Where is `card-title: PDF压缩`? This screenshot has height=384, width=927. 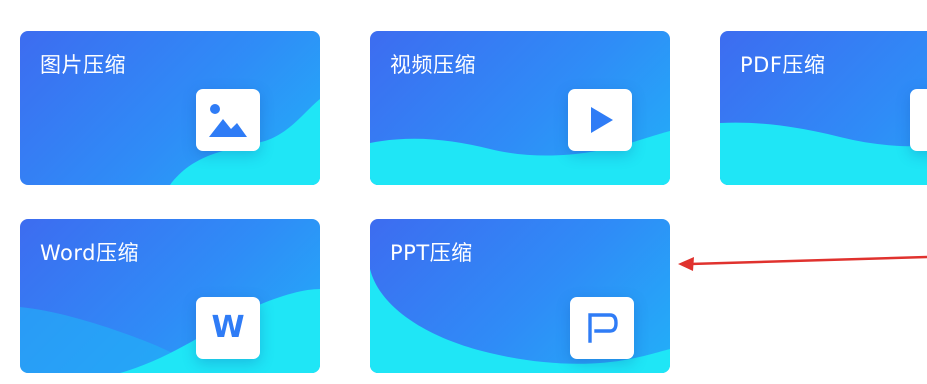 card-title: PDF压缩 is located at coordinates (783, 65).